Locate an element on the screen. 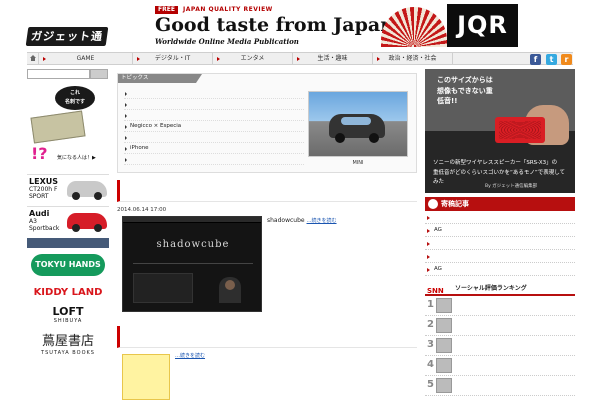 Image resolution: width=600 pixels, height=400 pixels. mascot-ad: これ 名刺です !? 気になる人は！▶ is located at coordinates (68, 125).